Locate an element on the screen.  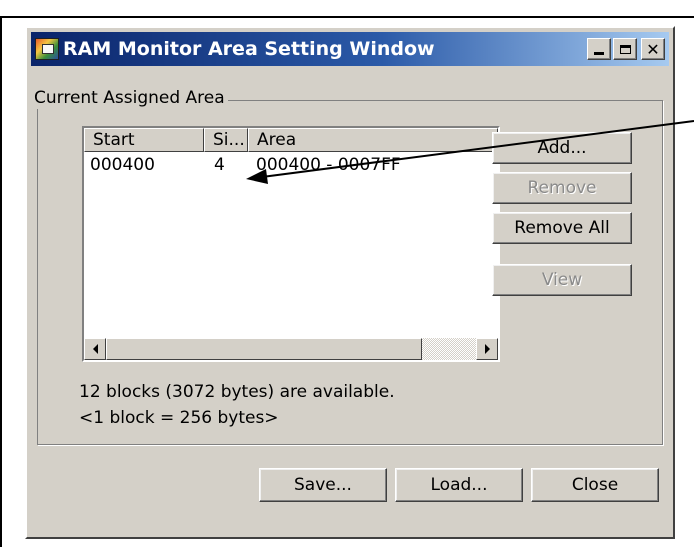
arrow-left-icon is located at coordinates (95, 349).